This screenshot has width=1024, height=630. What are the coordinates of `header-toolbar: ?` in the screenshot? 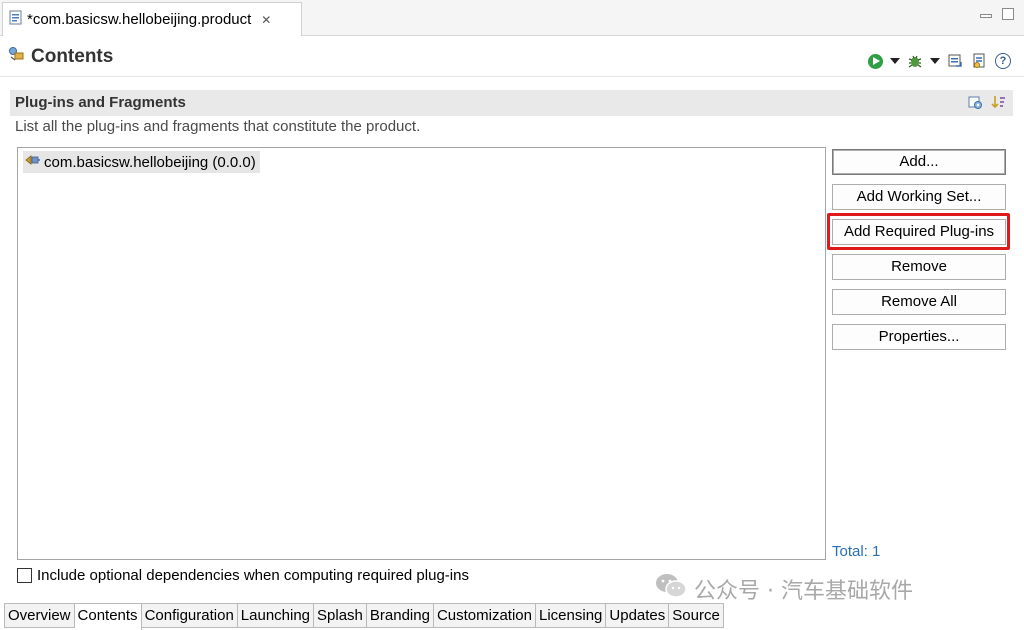 It's located at (939, 61).